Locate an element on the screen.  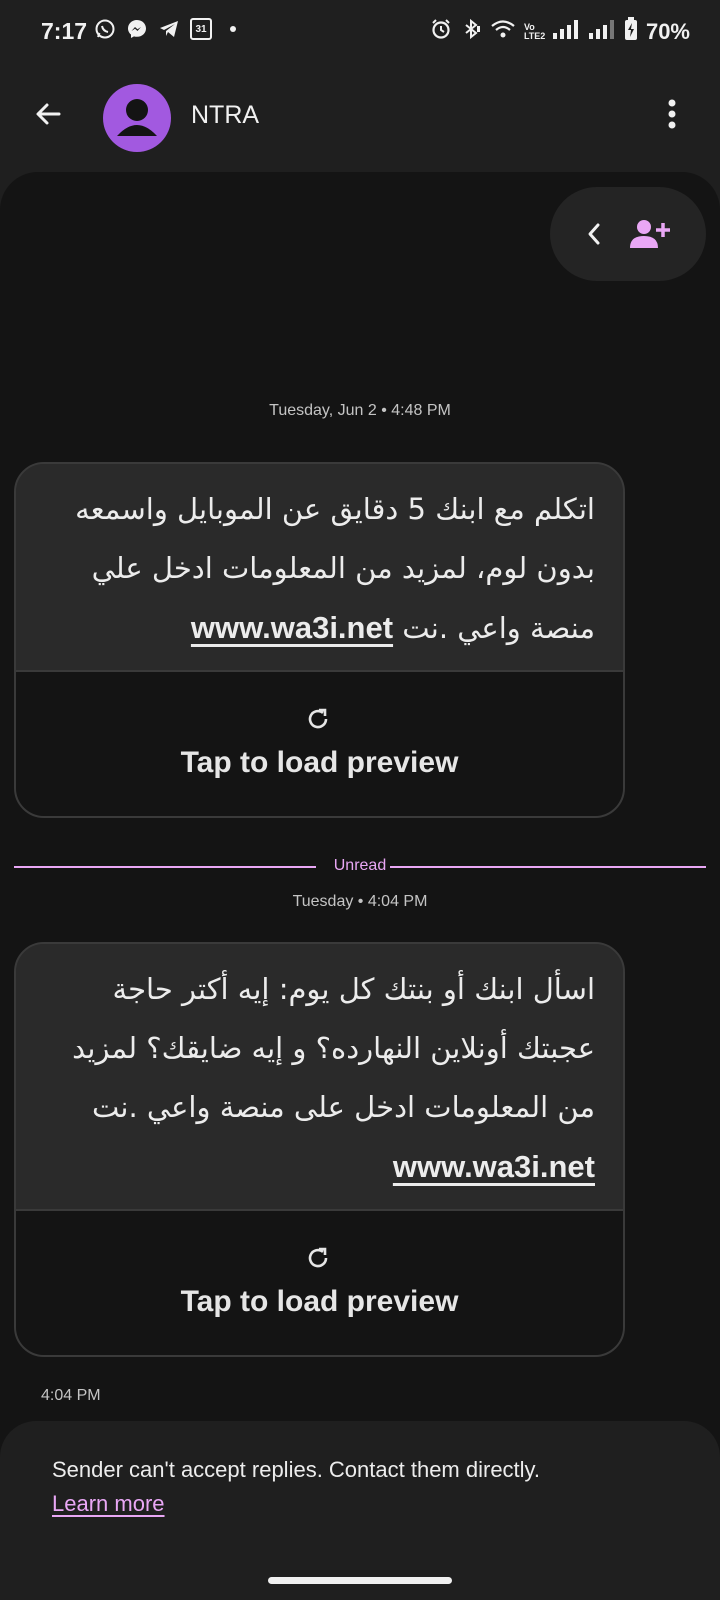
avatar is located at coordinates (137, 118).